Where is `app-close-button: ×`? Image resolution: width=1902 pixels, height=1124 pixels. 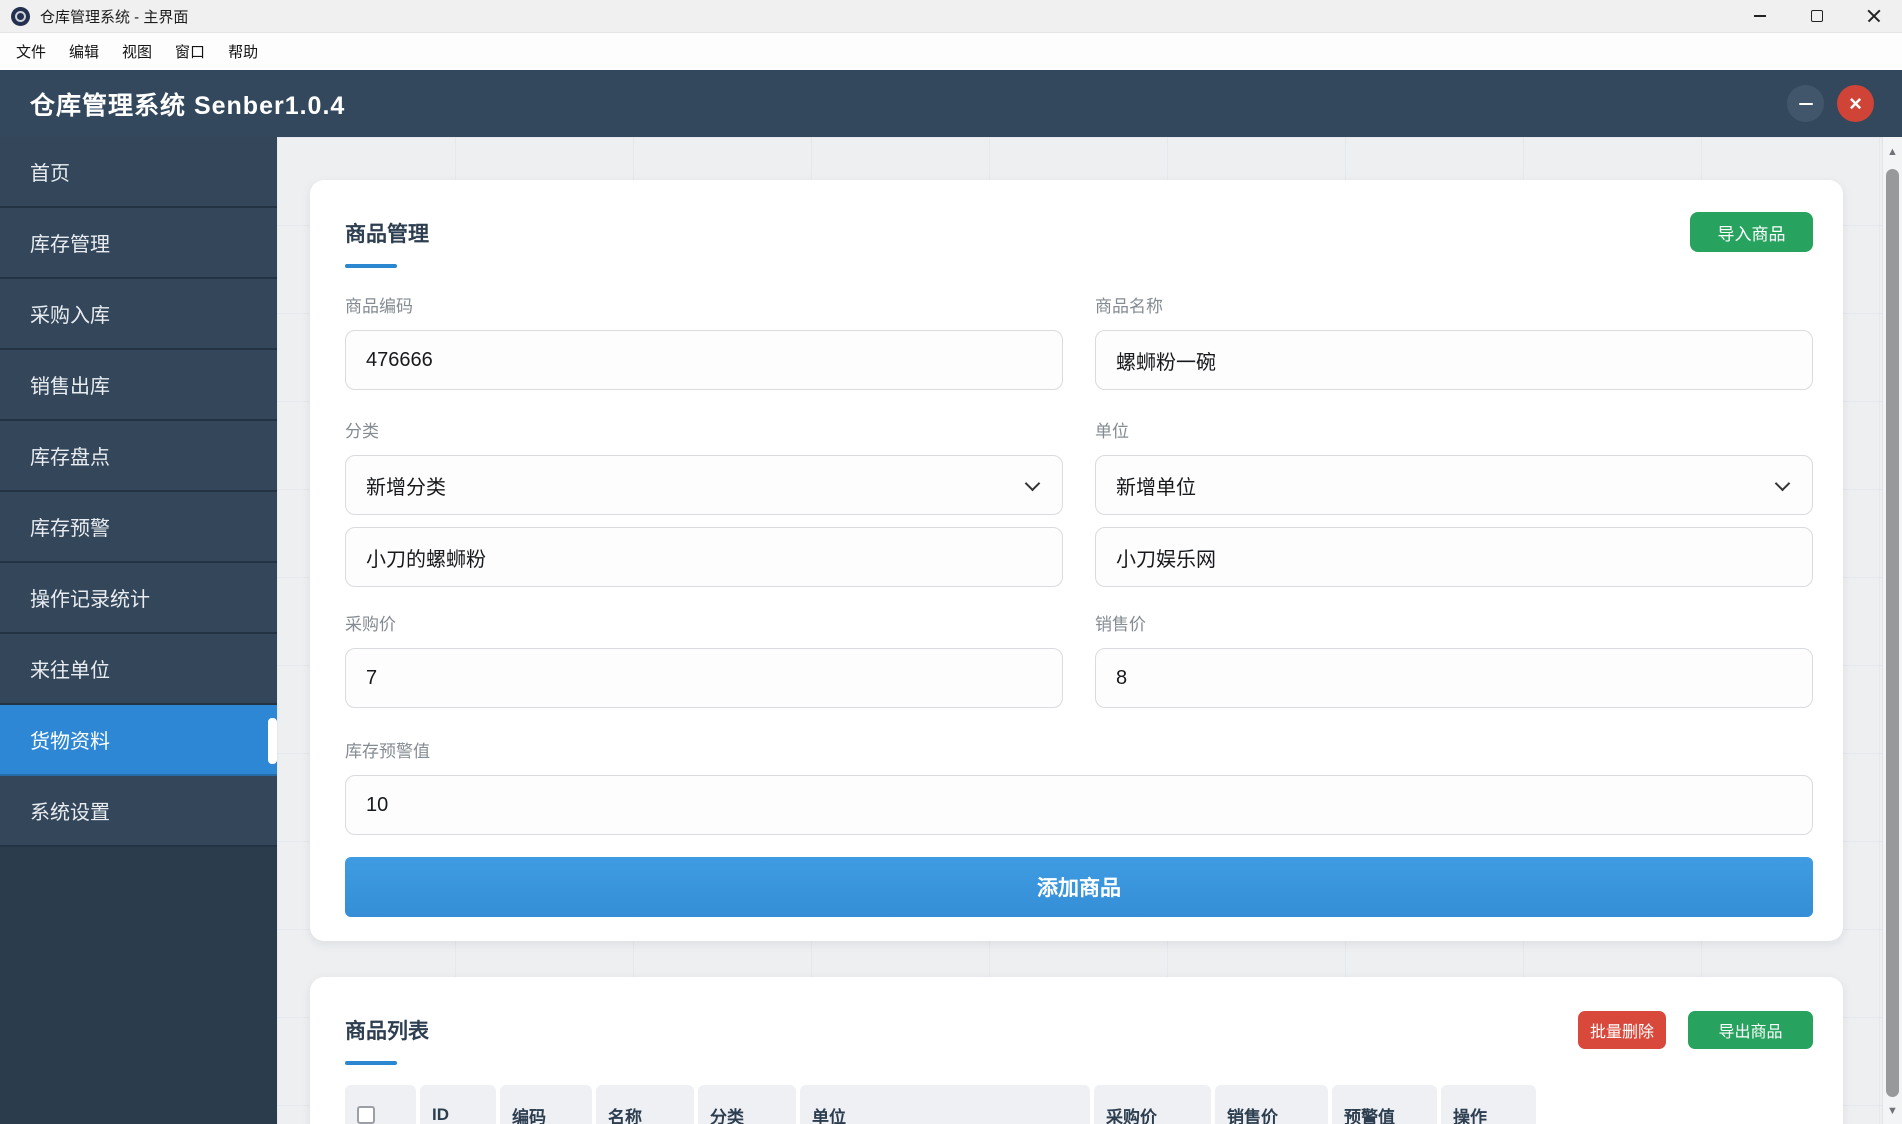 app-close-button: × is located at coordinates (1855, 103).